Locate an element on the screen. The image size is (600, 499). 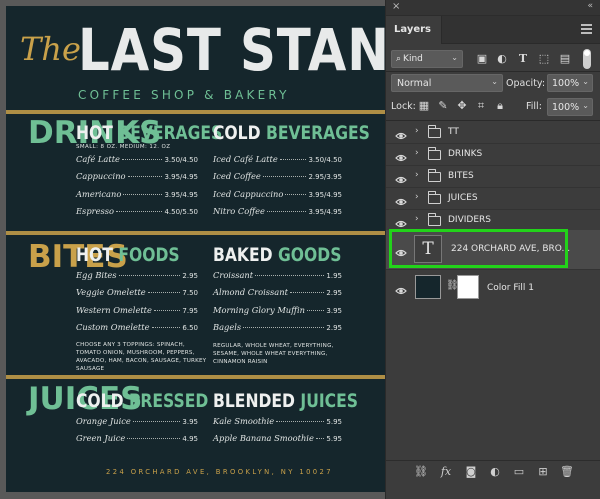
menu-item: Green Juice 4.95 is located at coordinates (137, 441).